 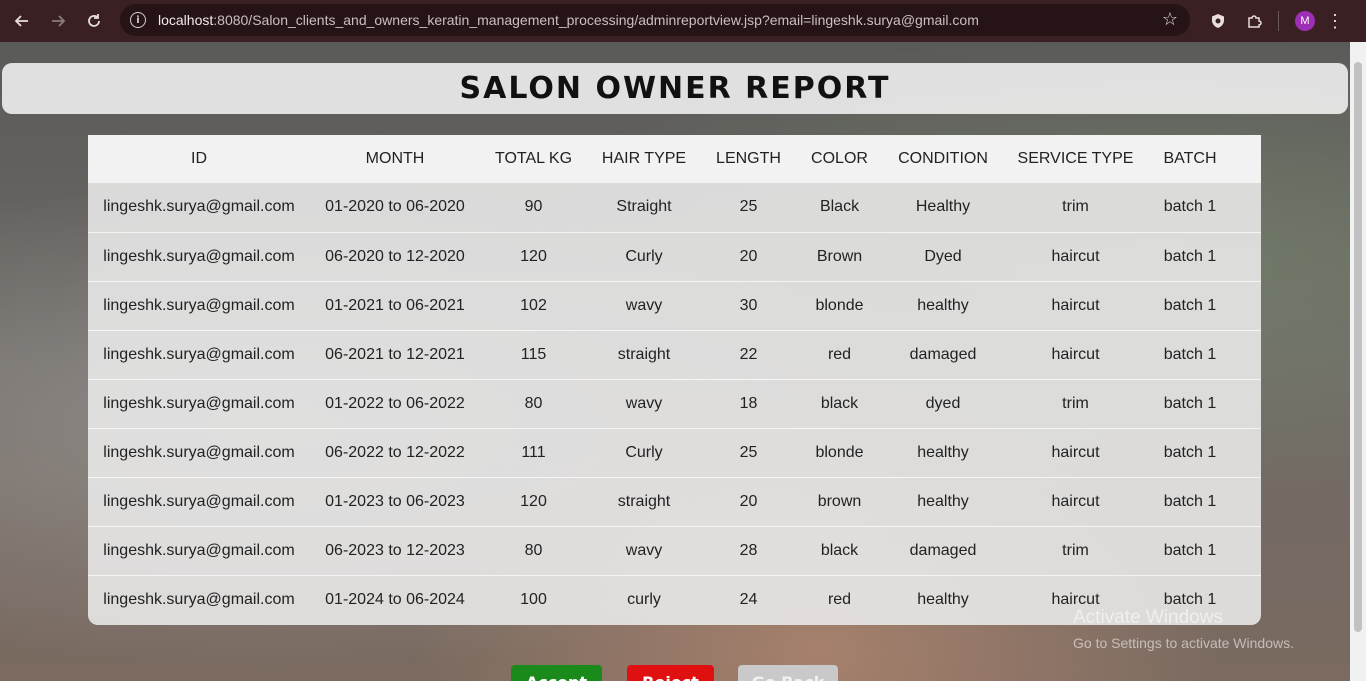 I want to click on table-cell: 01-2023 to 06-2023, so click(x=395, y=502).